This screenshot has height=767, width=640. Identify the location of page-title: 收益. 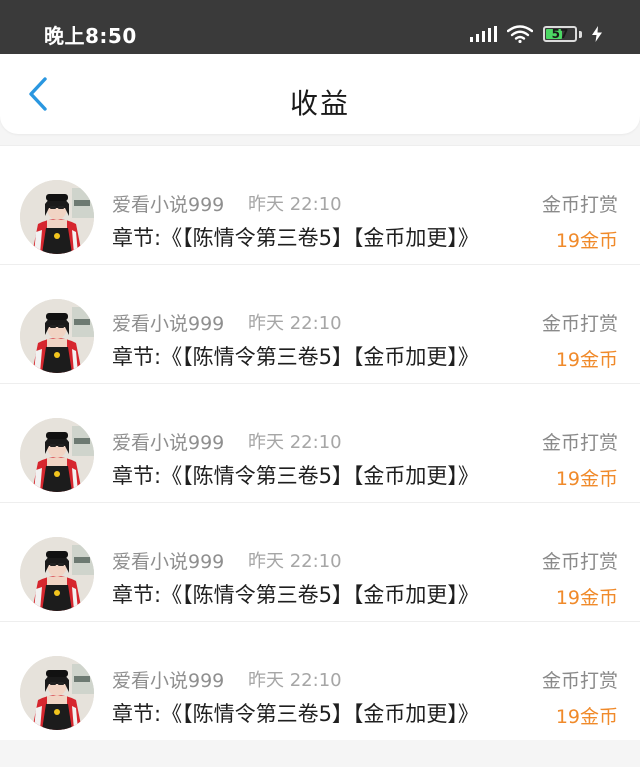
(319, 103).